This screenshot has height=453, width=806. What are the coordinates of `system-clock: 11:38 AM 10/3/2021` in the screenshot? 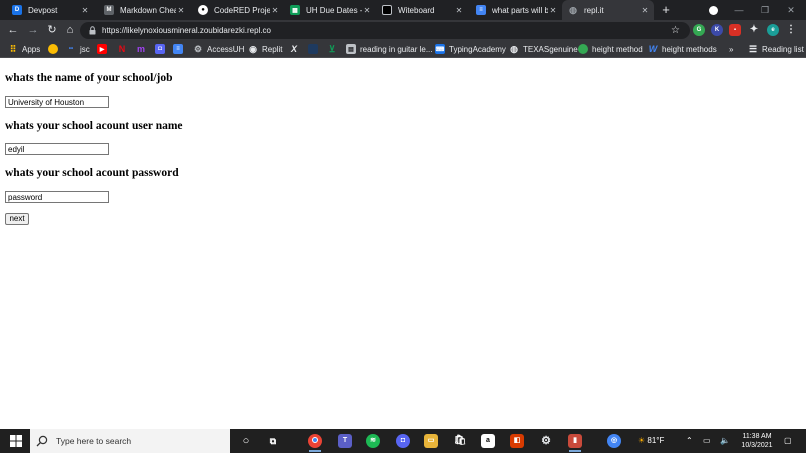 It's located at (757, 441).